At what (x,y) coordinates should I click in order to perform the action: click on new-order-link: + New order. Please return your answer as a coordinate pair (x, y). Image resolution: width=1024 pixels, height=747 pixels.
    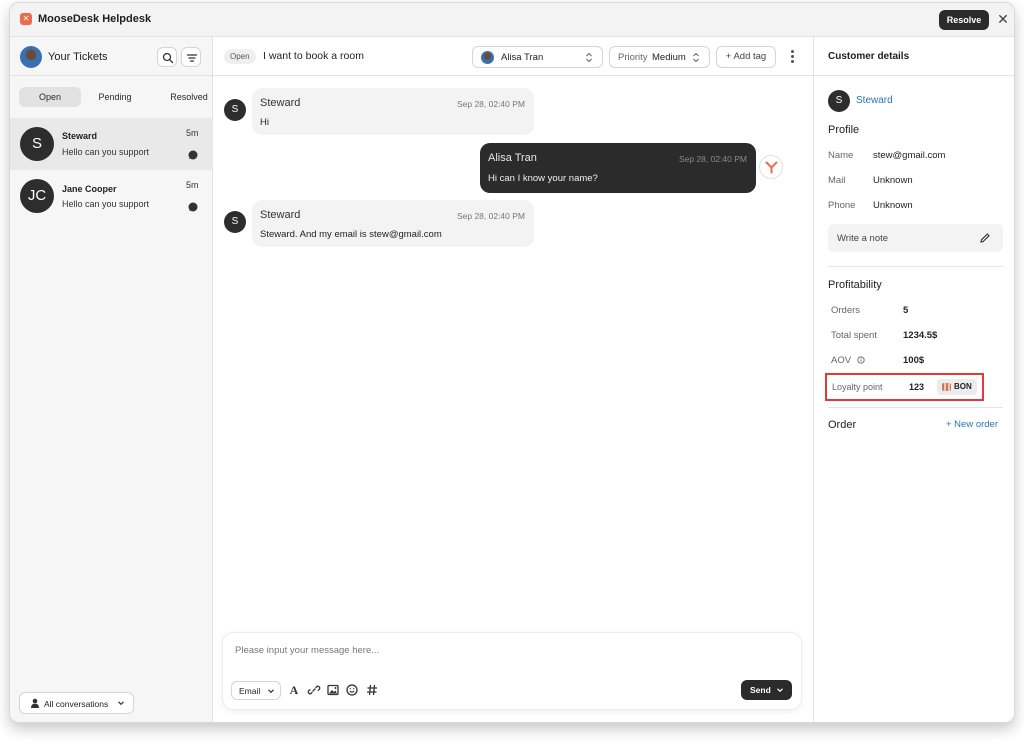
    Looking at the image, I should click on (972, 424).